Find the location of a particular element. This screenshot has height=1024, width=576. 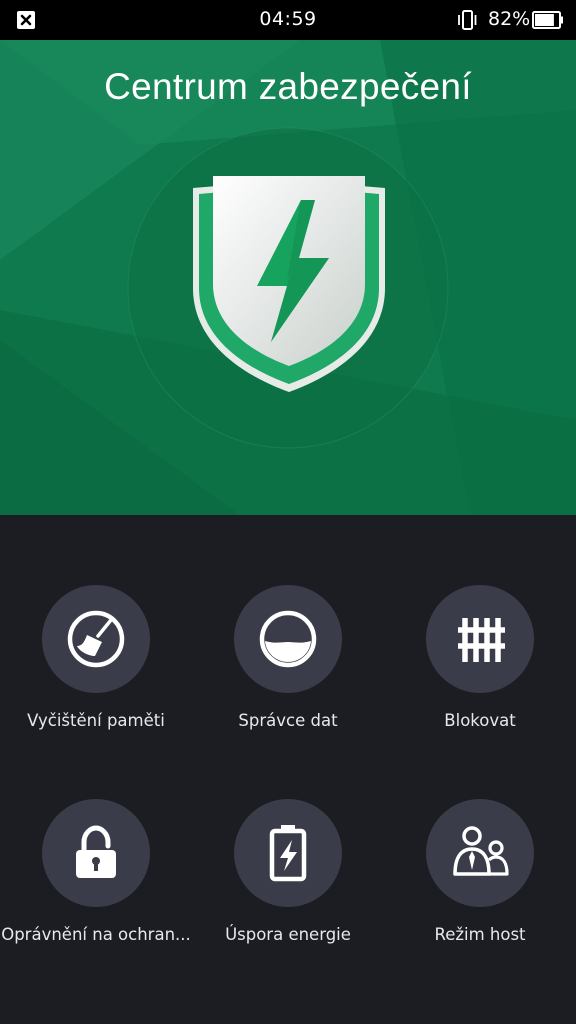

feature-label: Správce dat is located at coordinates (288, 720).